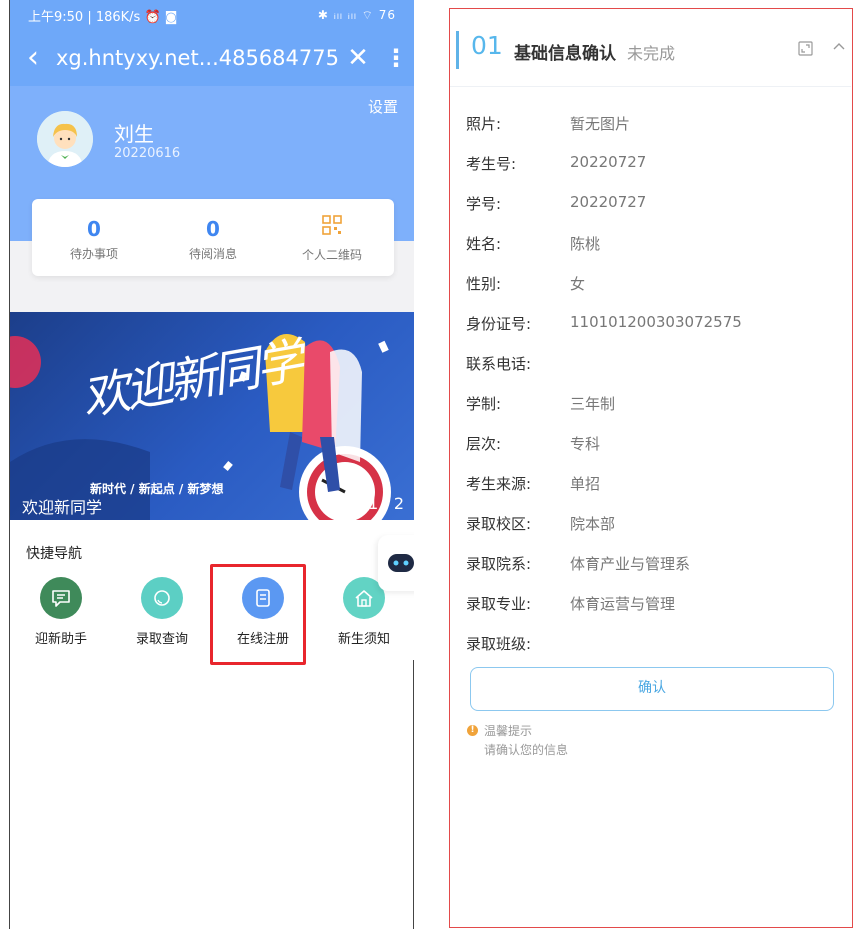 The image size is (853, 929). What do you see at coordinates (593, 524) in the screenshot?
I see `row-value: 院本部` at bounding box center [593, 524].